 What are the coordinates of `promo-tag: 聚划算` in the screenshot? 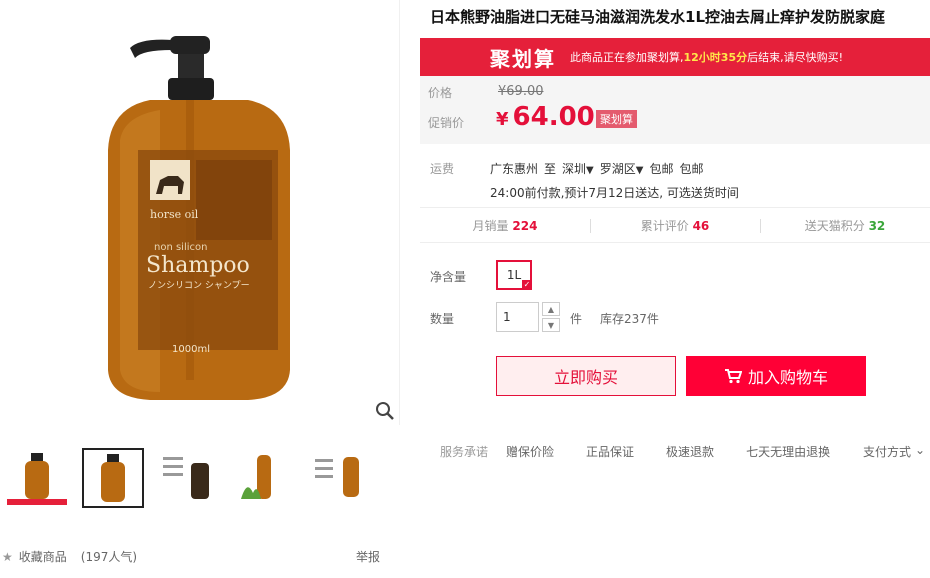 It's located at (616, 119).